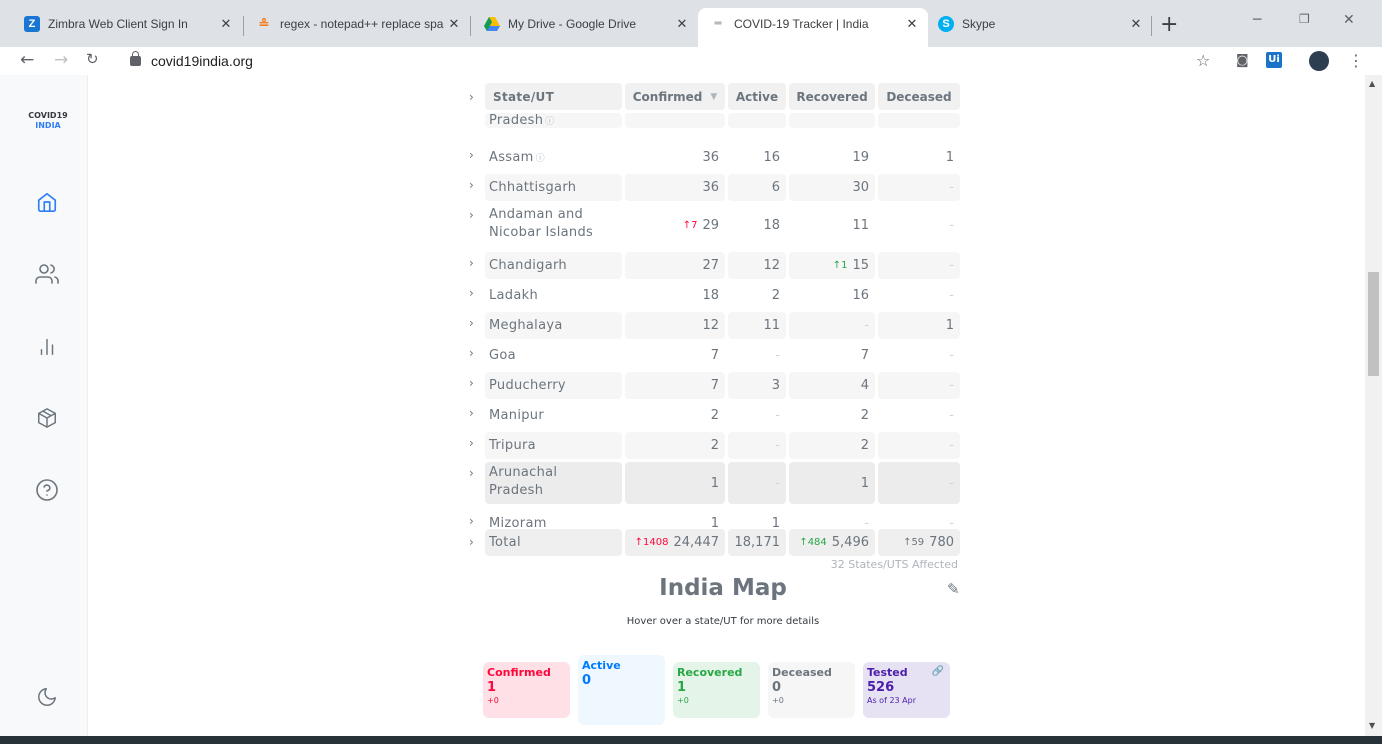  I want to click on reload-button: ↻, so click(92, 59).